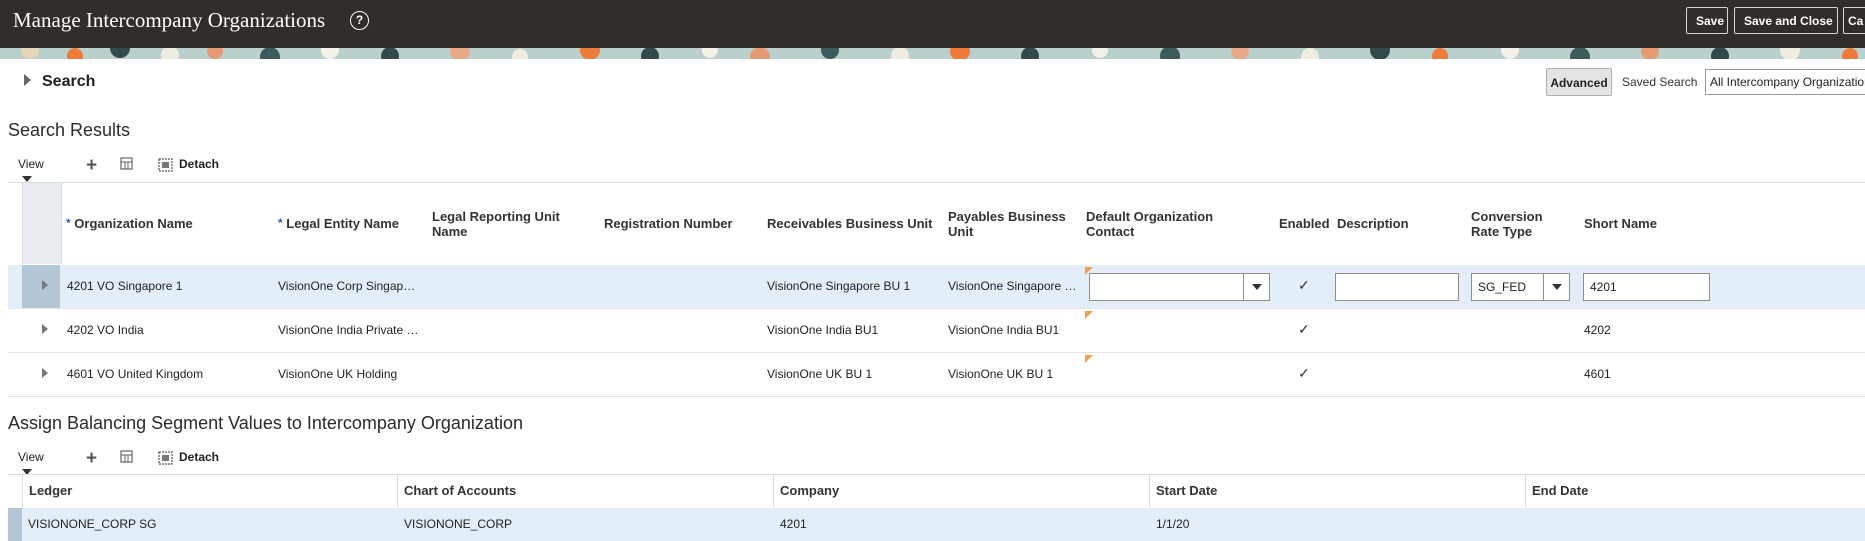  What do you see at coordinates (1579, 82) in the screenshot?
I see `advanced-button: Advanced` at bounding box center [1579, 82].